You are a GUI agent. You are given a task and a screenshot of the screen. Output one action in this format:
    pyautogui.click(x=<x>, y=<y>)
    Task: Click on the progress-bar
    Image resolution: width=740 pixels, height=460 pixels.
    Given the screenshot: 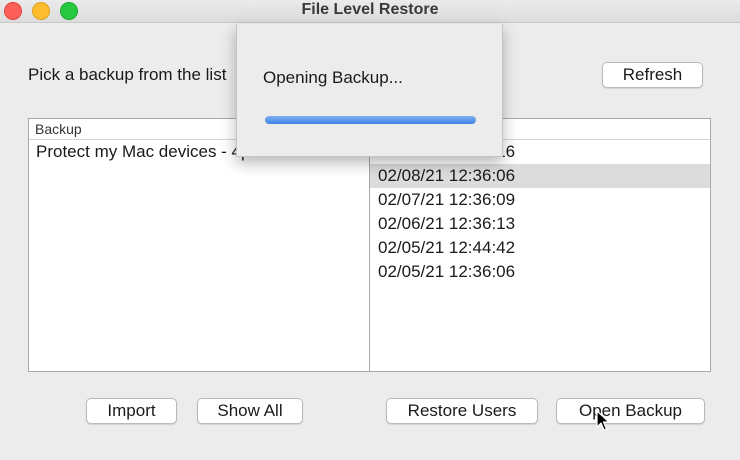 What is the action you would take?
    pyautogui.click(x=370, y=120)
    